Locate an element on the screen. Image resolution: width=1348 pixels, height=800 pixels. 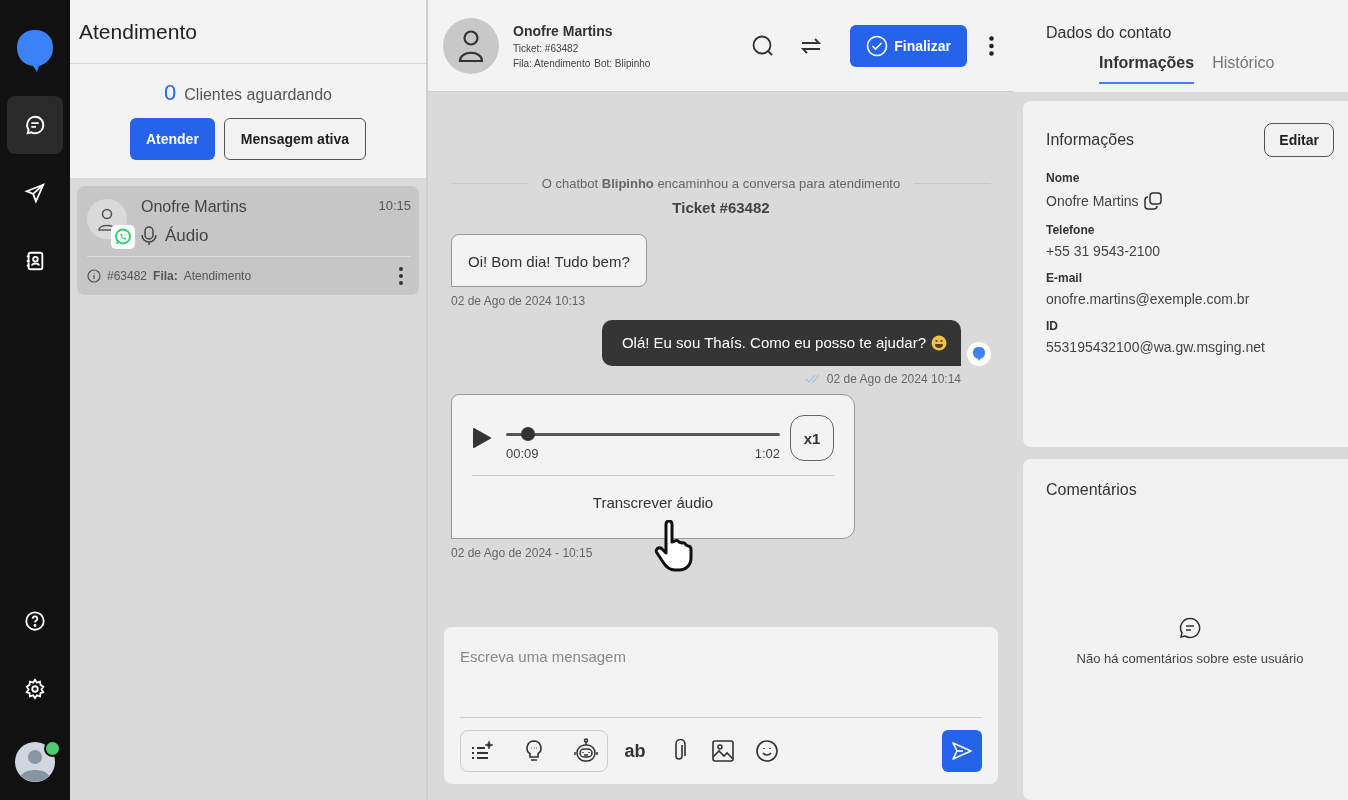
field-value: Onofre Martins is located at coordinates (1092, 201).